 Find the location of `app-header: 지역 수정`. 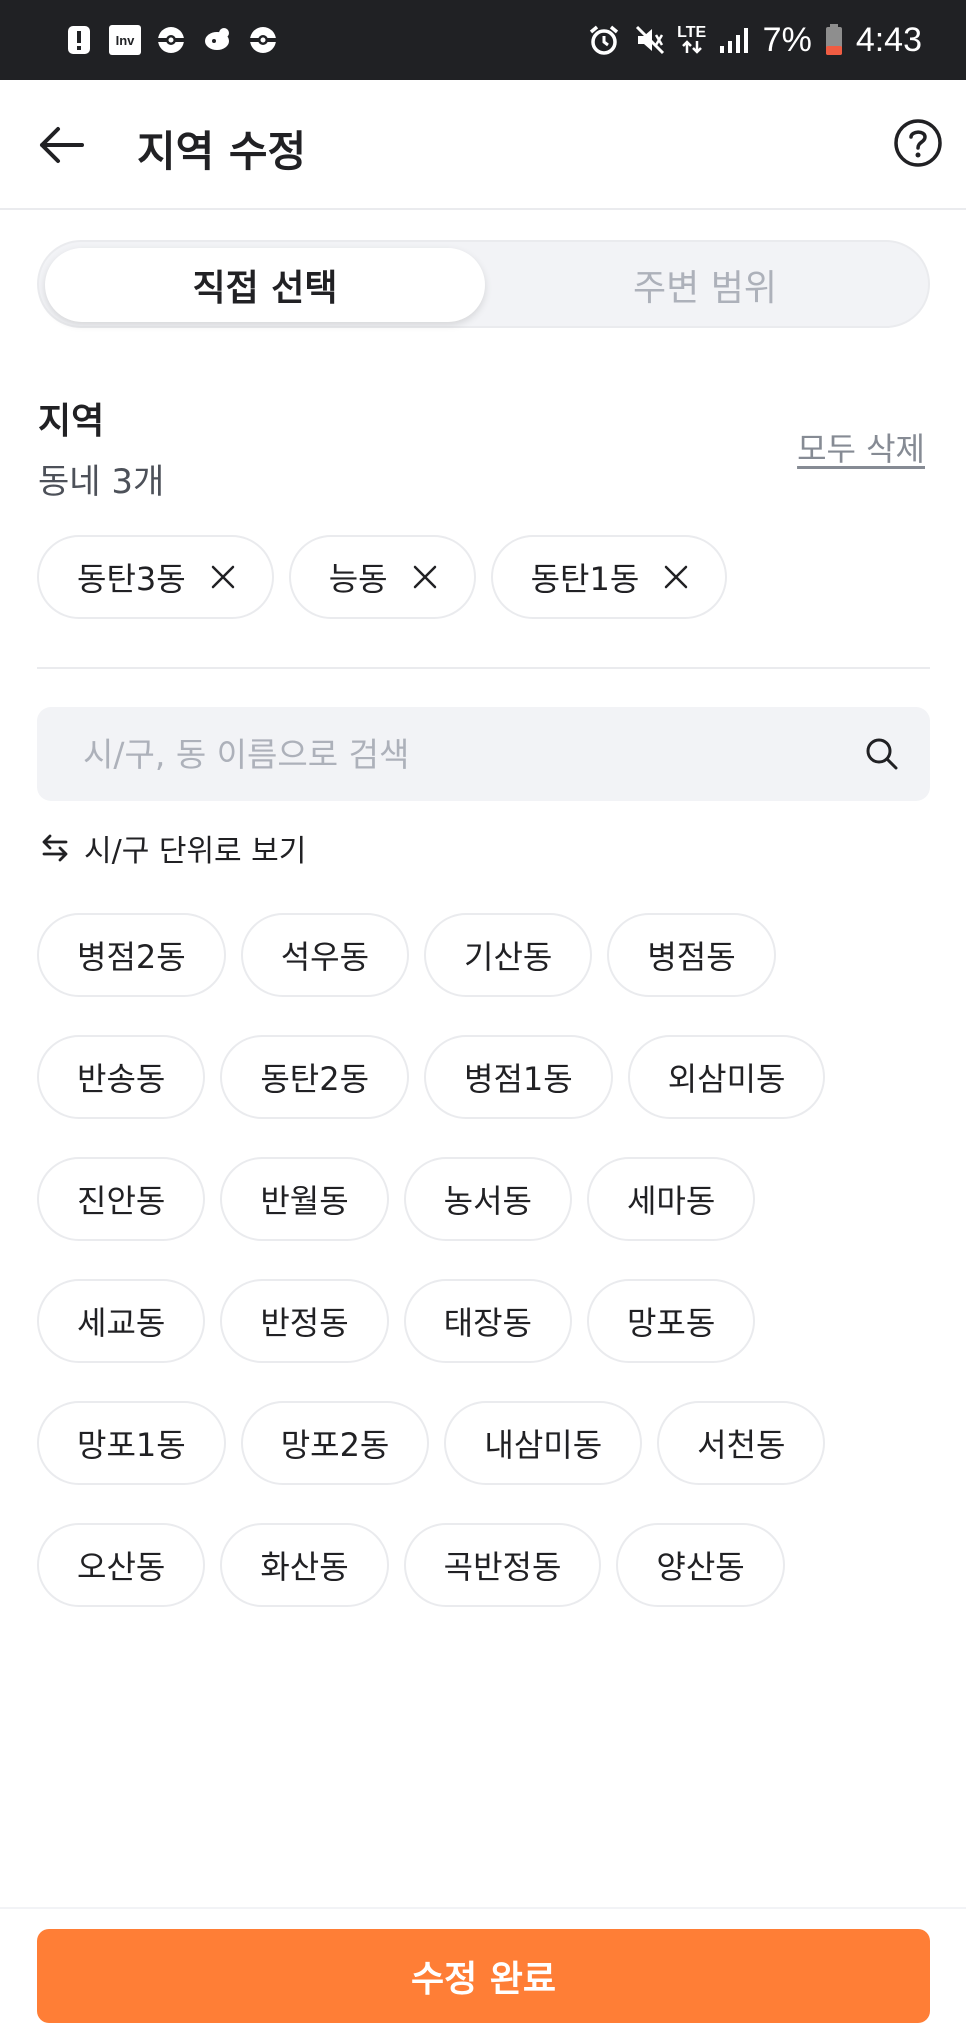

app-header: 지역 수정 is located at coordinates (483, 145).